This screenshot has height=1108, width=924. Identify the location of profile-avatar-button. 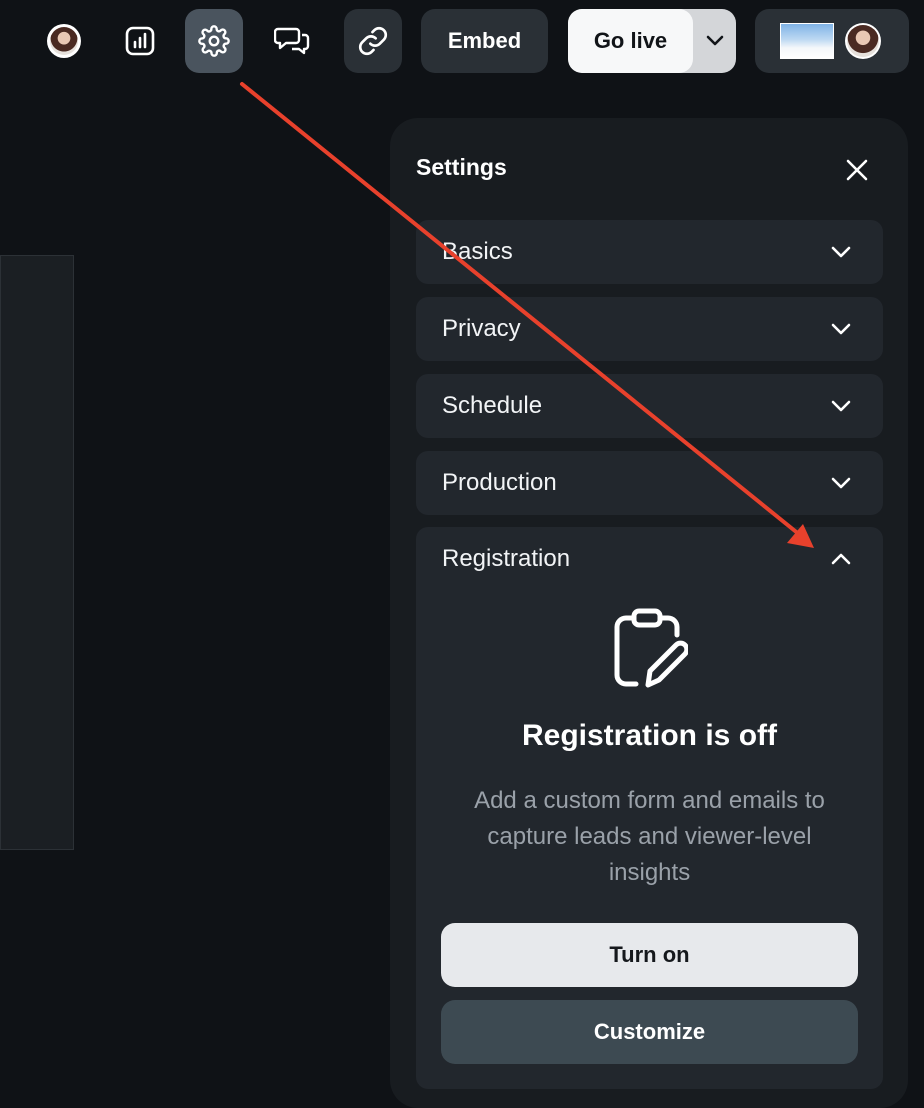
(64, 41).